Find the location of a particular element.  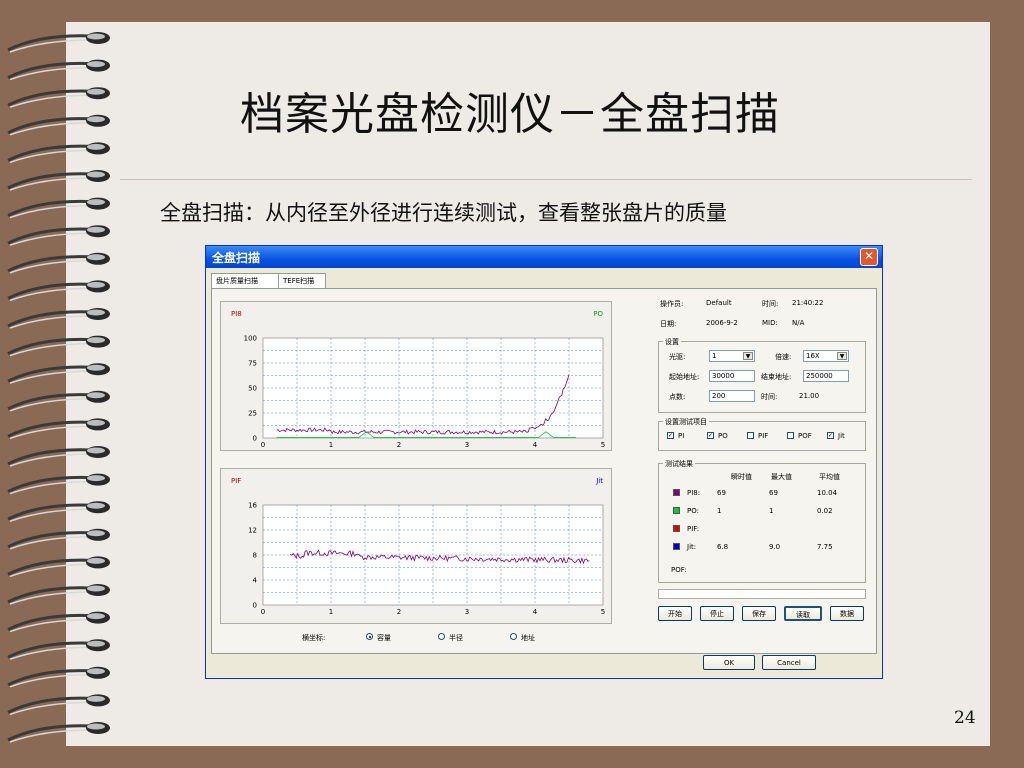

result-current: 6.8 is located at coordinates (723, 547).